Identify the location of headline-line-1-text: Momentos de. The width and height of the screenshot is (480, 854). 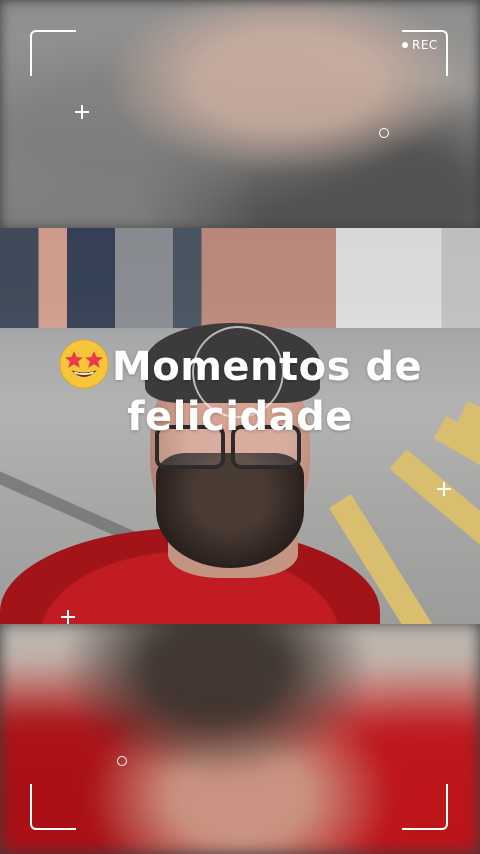
(267, 367).